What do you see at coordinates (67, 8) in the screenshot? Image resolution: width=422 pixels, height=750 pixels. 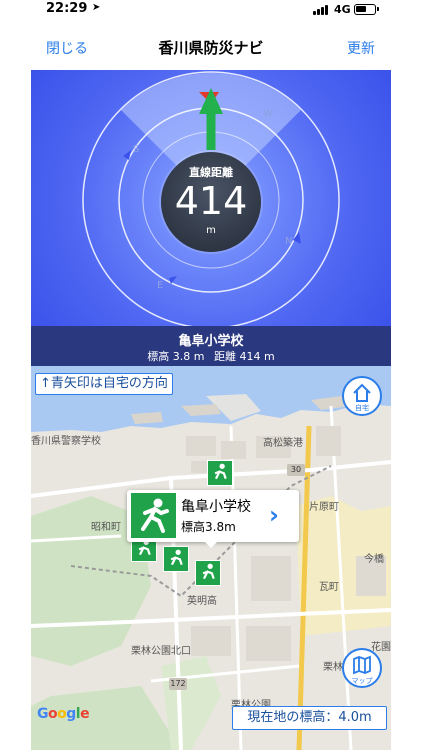 I see `status-time: 22:29` at bounding box center [67, 8].